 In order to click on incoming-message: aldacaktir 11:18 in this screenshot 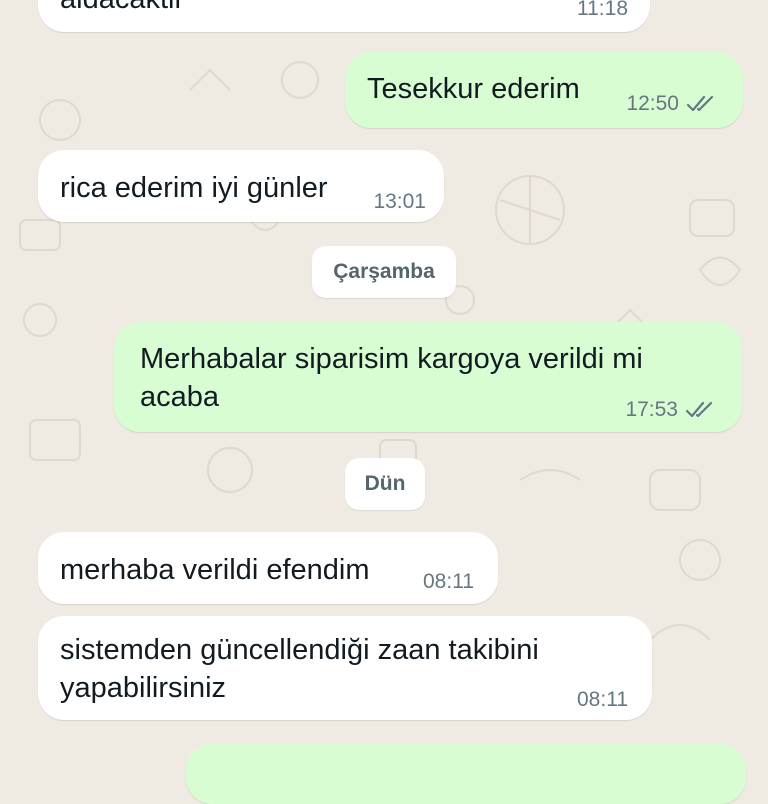, I will do `click(344, 16)`.